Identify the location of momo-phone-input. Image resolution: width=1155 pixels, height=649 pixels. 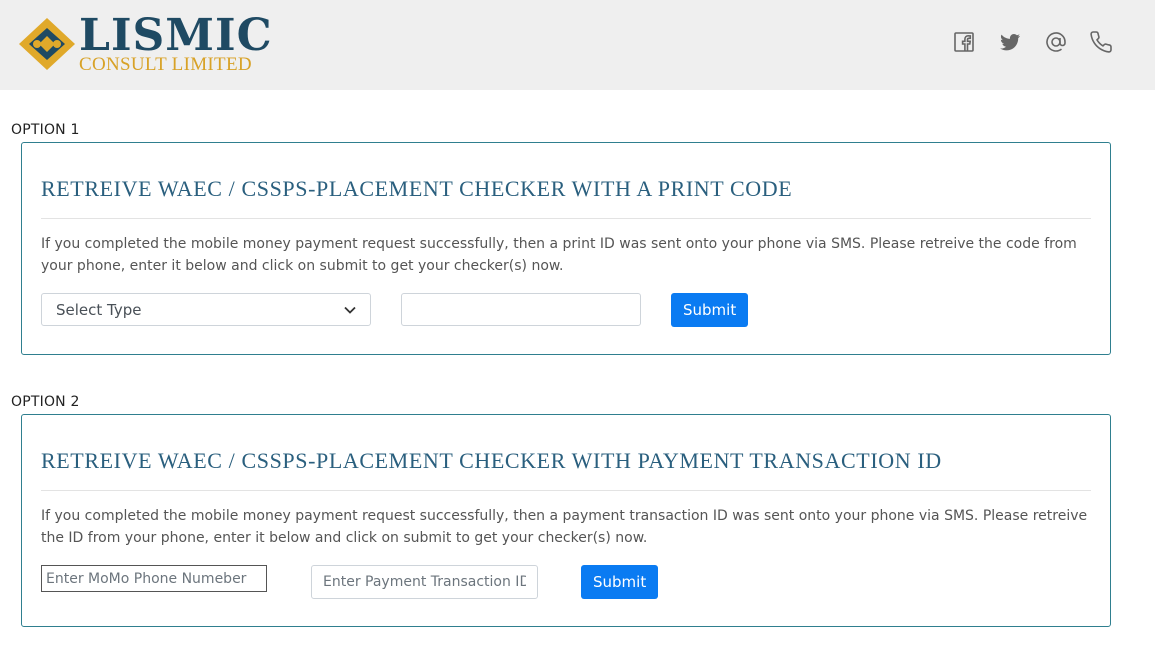
(154, 578).